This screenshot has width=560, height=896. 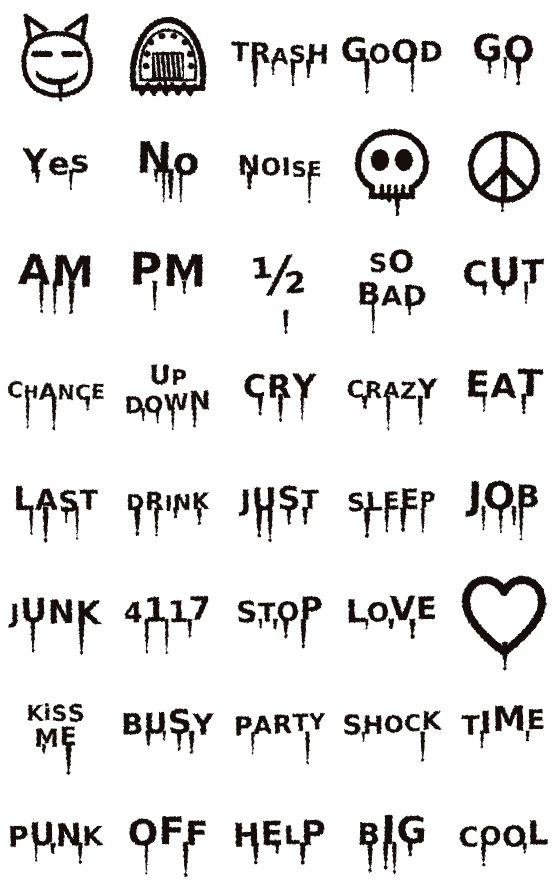 What do you see at coordinates (504, 49) in the screenshot?
I see `svg-text: GO` at bounding box center [504, 49].